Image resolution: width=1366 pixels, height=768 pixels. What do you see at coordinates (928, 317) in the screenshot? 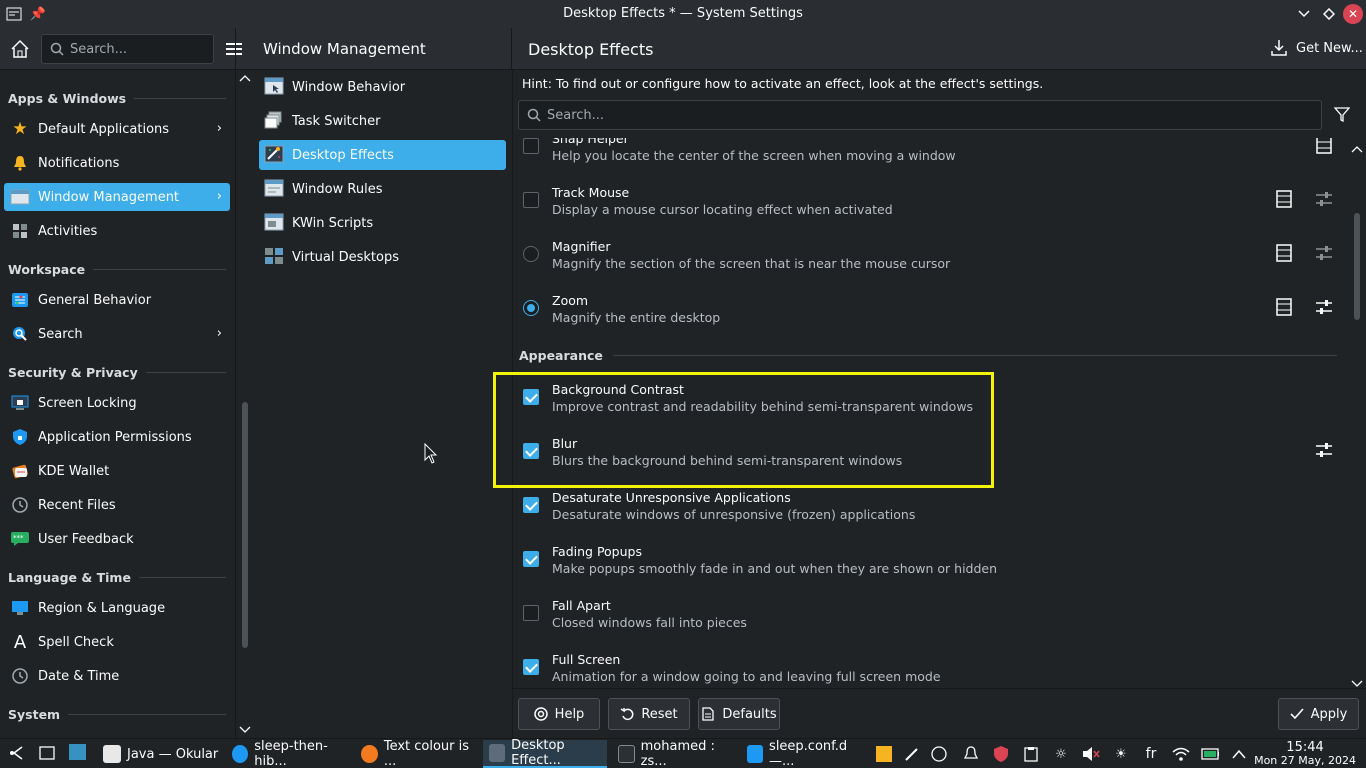
I see `effect-row-zoom: Zoom Magnify the entire desktop` at bounding box center [928, 317].